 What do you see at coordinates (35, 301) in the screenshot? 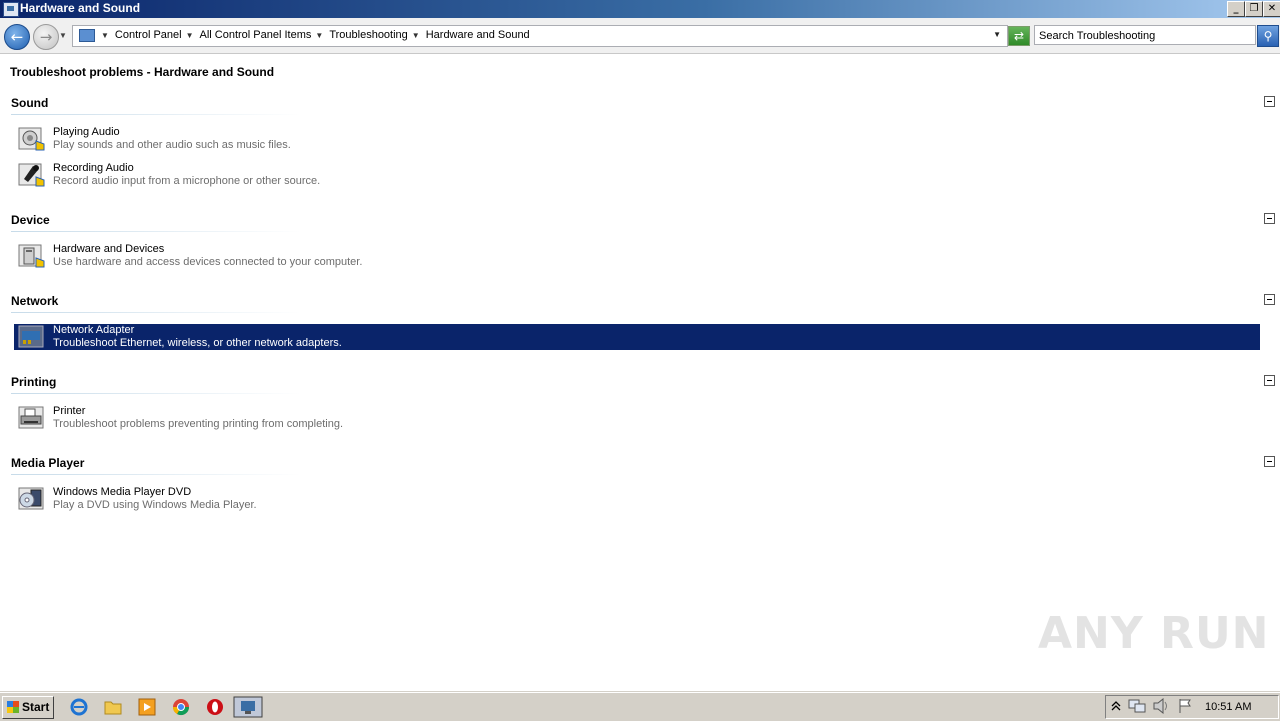
I see `group-header-network: Network` at bounding box center [35, 301].